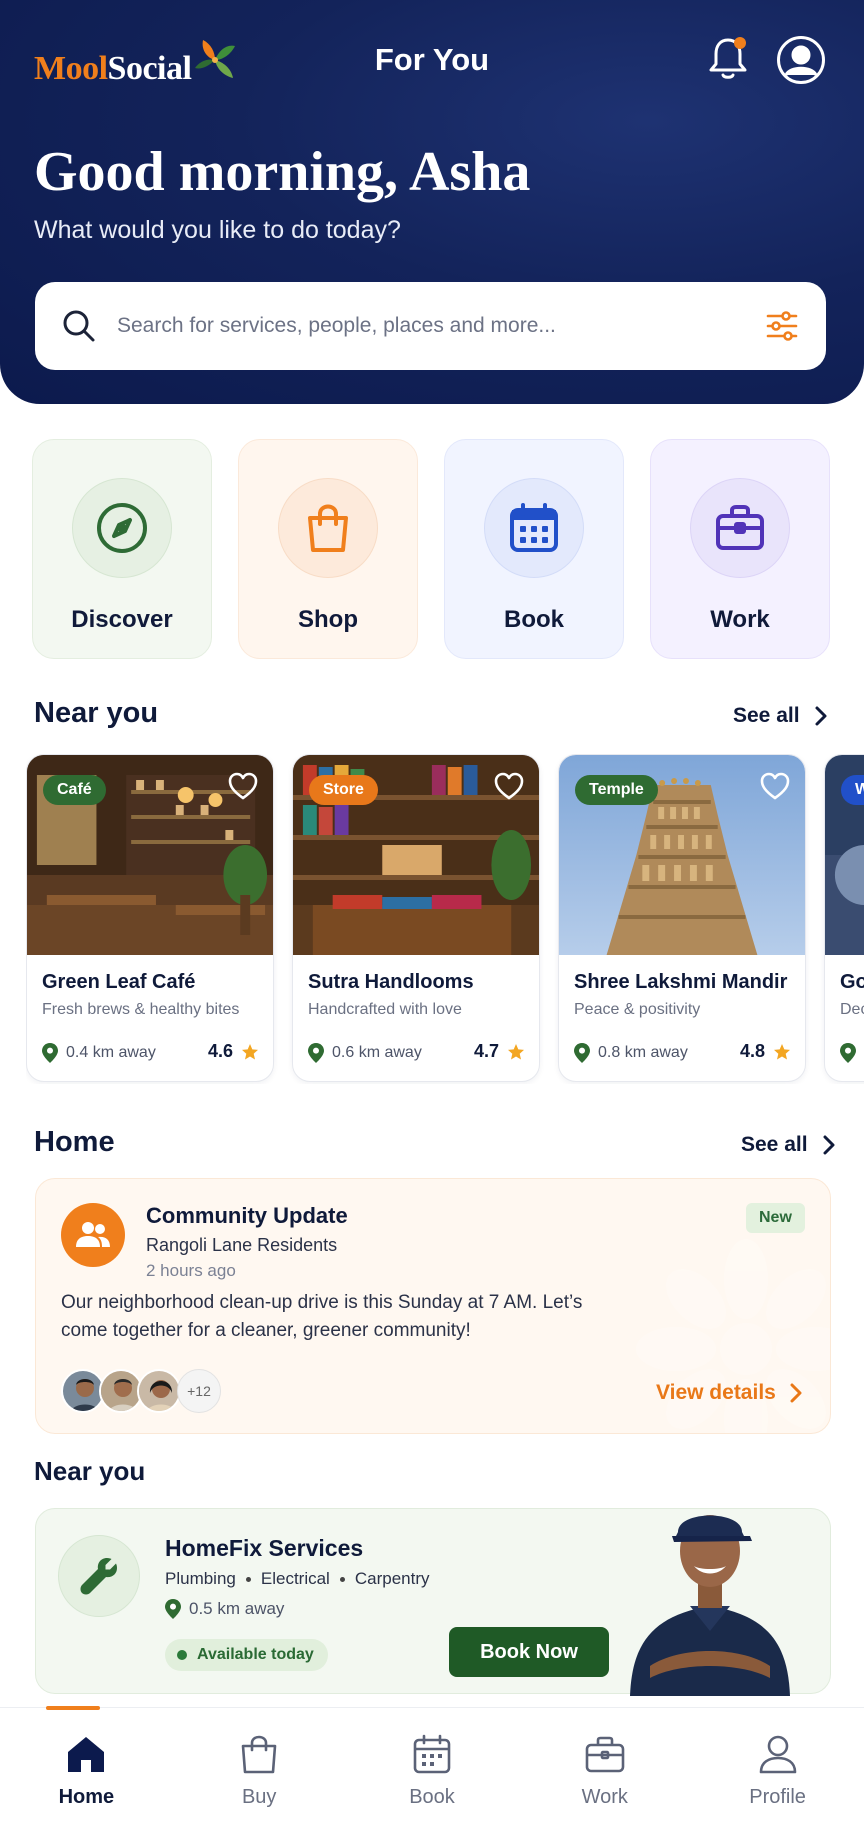 The image size is (864, 1821). I want to click on greeting-heading: Good morning, Asha, so click(282, 172).